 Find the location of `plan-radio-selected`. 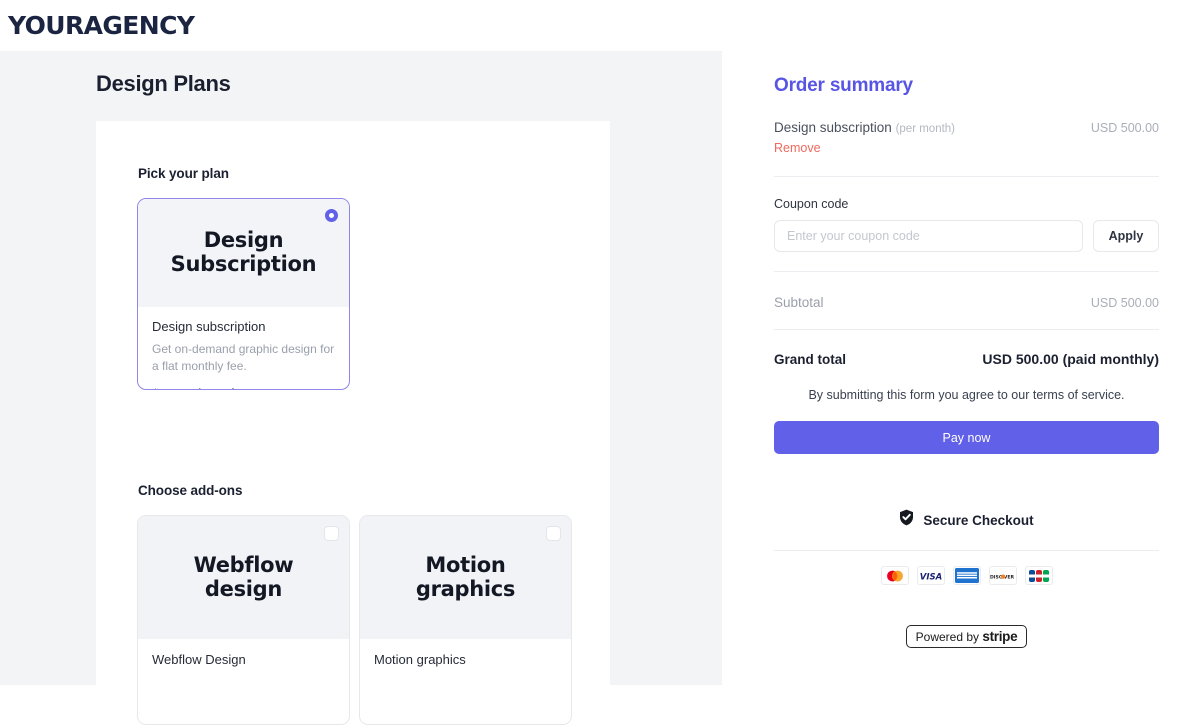

plan-radio-selected is located at coordinates (331, 215).